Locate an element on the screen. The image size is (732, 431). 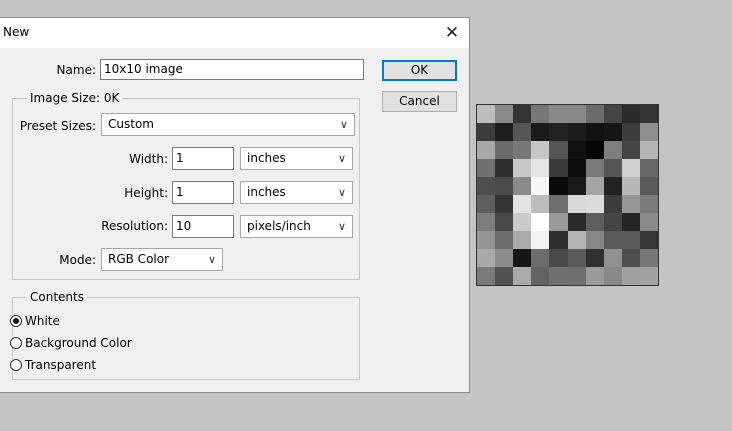
mode-select: RGB Color ∨ is located at coordinates (162, 259).